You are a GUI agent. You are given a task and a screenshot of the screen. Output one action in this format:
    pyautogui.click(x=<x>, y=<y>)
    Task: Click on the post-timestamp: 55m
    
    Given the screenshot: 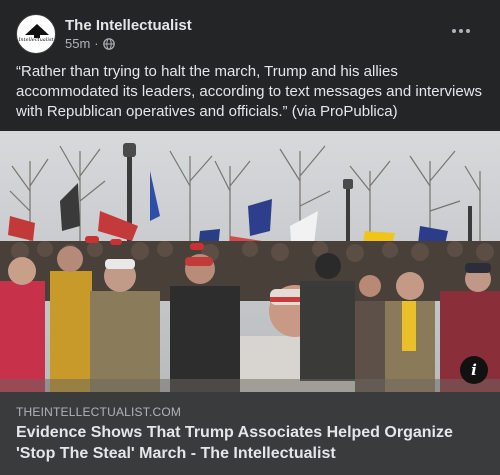 What is the action you would take?
    pyautogui.click(x=77, y=44)
    